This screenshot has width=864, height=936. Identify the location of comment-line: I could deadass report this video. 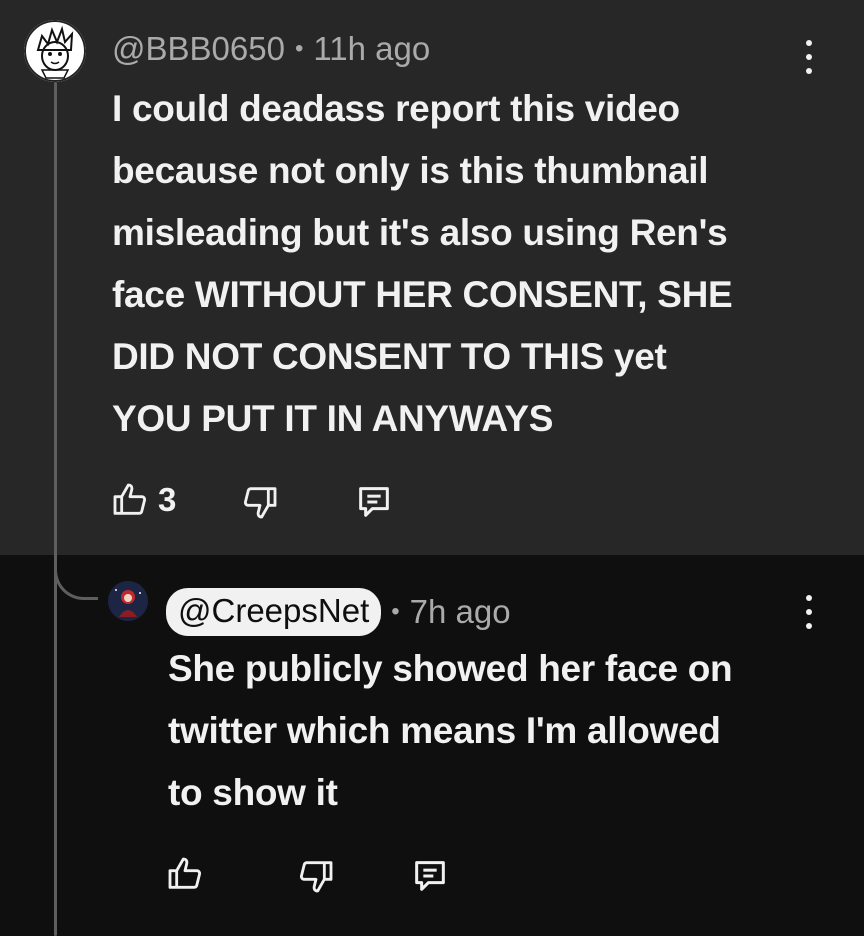
(396, 108).